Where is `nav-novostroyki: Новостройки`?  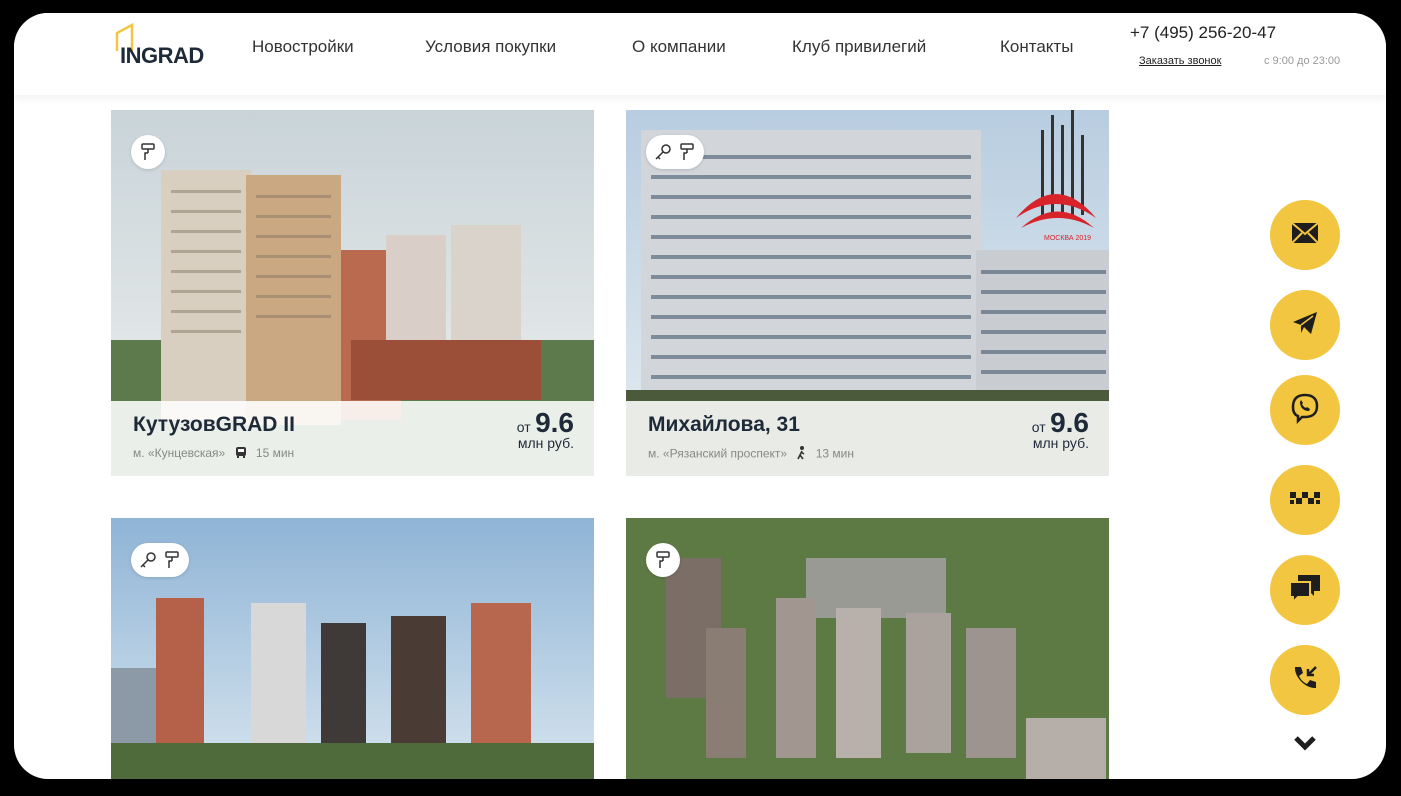
nav-novostroyki: Новостройки is located at coordinates (303, 47).